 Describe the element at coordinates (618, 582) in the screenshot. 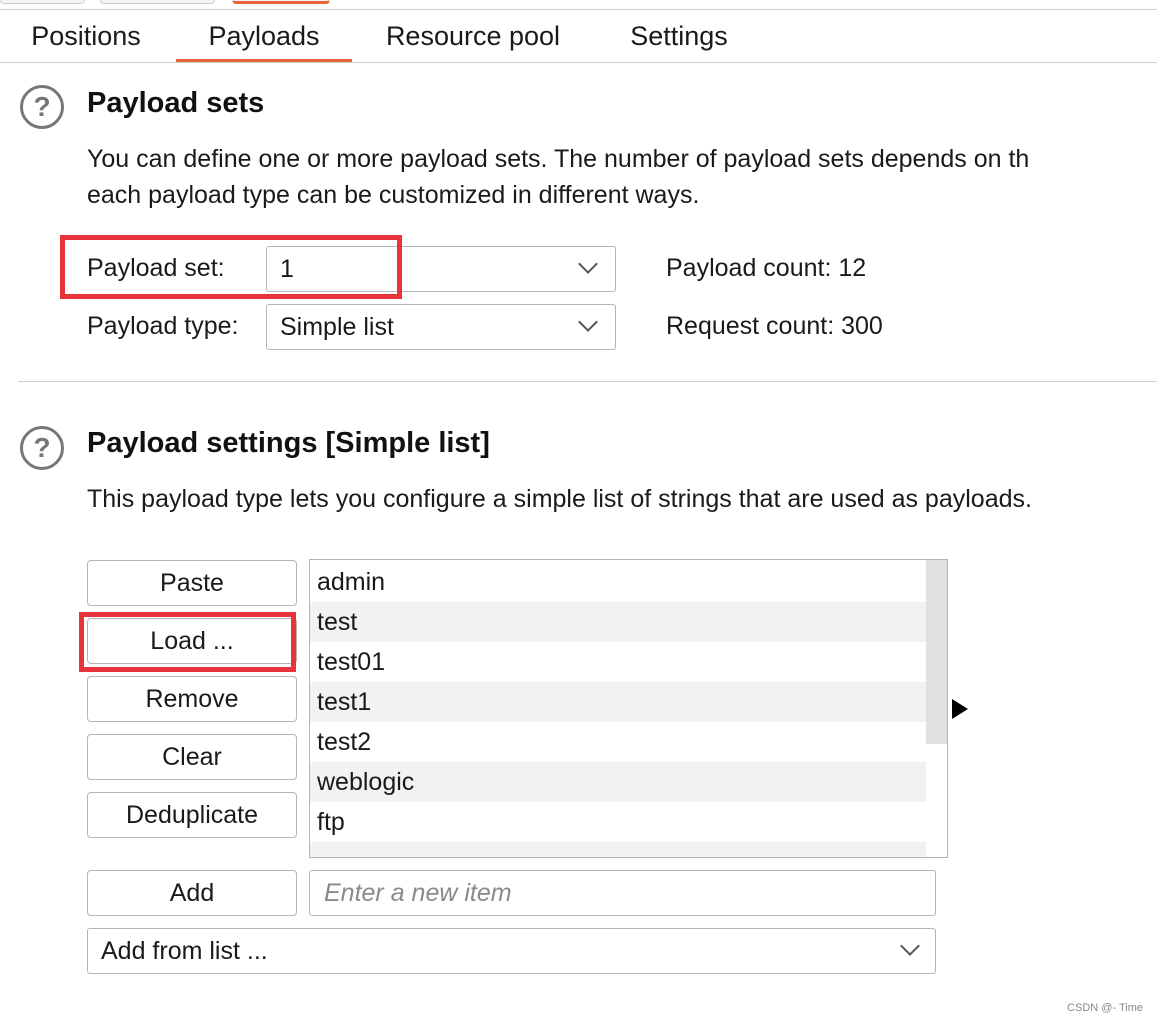

I see `list-item: admin` at that location.